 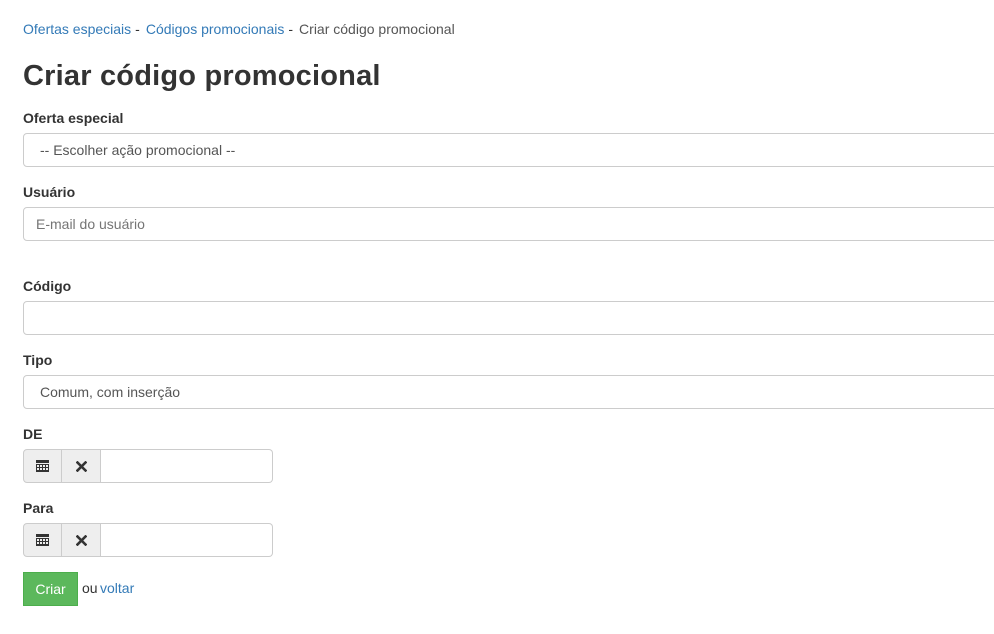 I want to click on from-date-input, so click(x=187, y=466).